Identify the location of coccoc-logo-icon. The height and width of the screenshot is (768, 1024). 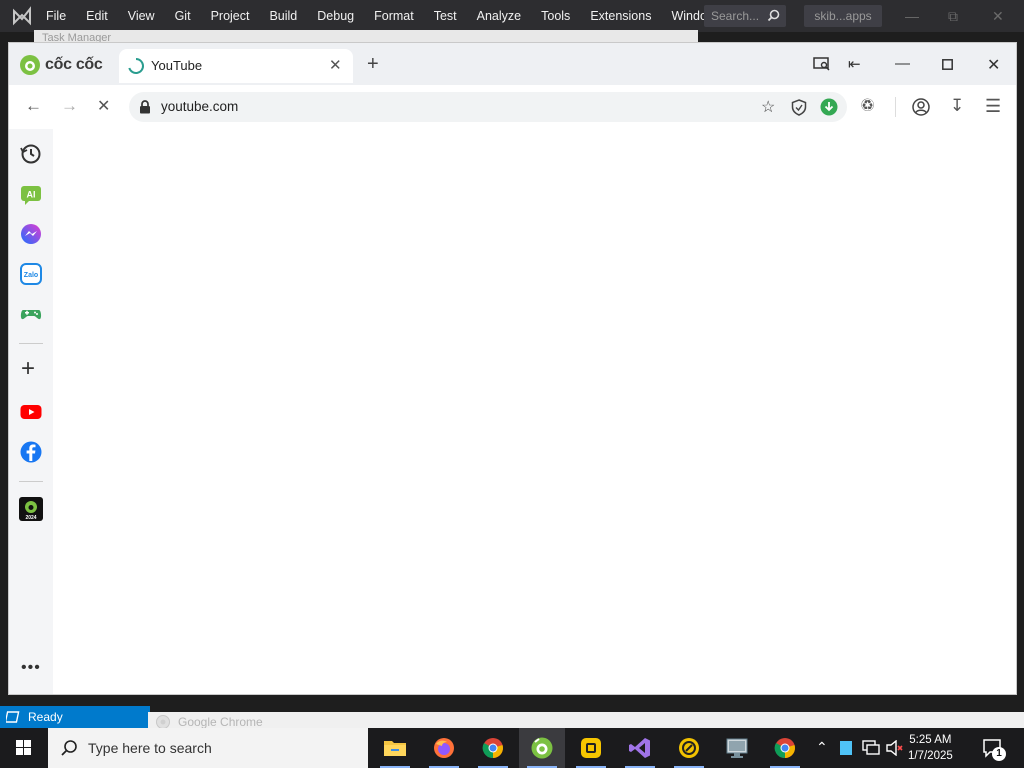
(30, 65).